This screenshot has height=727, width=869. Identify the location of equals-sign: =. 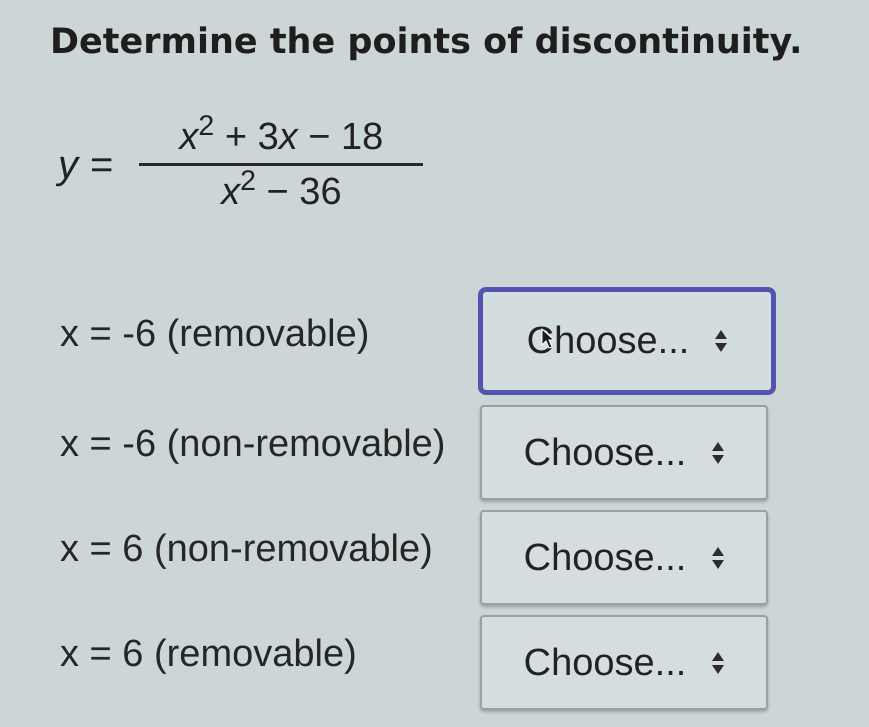
(102, 164).